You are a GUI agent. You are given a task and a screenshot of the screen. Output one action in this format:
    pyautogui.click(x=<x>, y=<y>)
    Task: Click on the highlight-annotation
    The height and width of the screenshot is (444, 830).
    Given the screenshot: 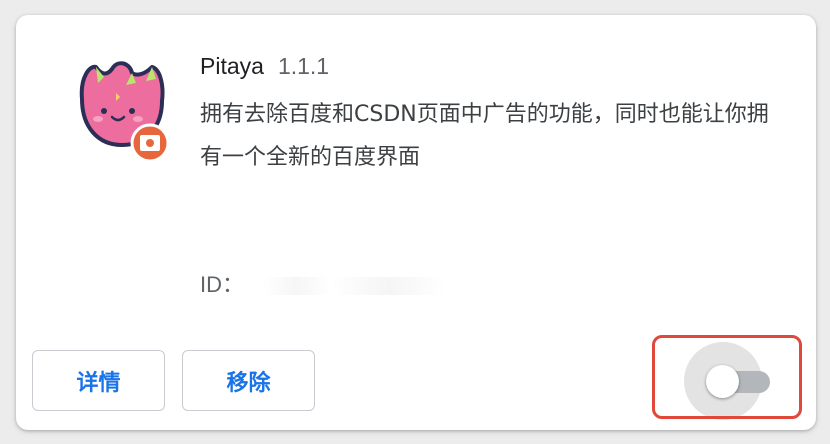 What is the action you would take?
    pyautogui.click(x=727, y=377)
    